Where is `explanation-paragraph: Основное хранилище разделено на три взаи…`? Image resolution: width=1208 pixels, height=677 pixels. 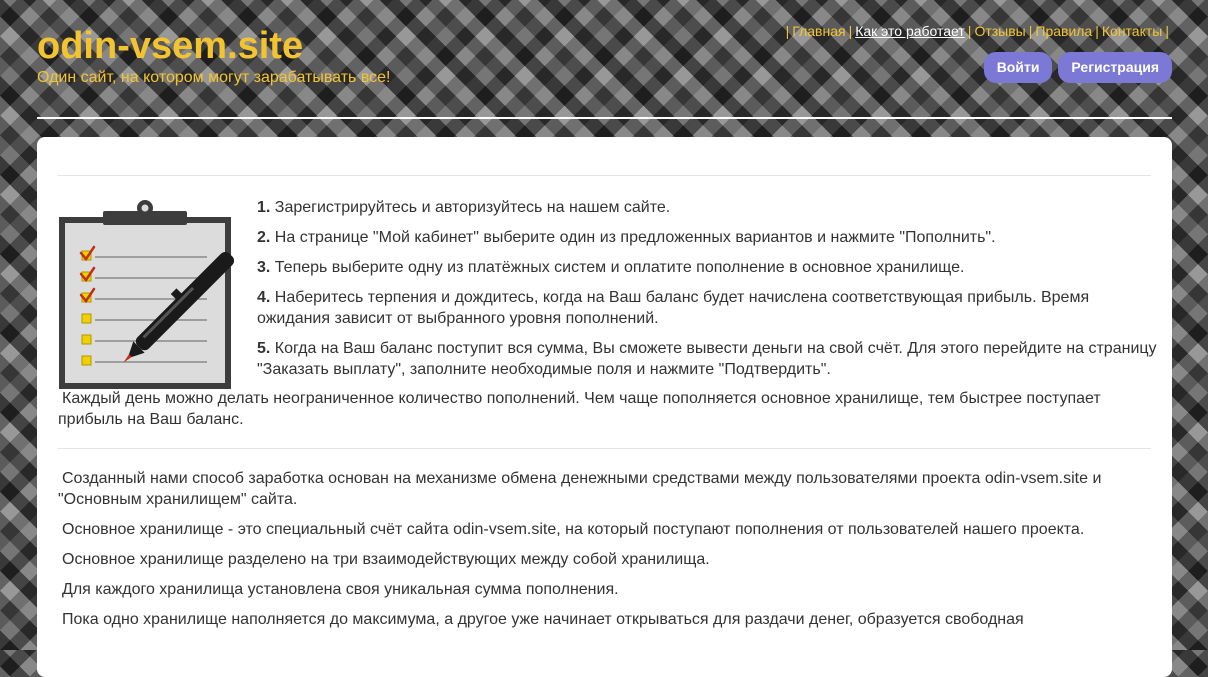 explanation-paragraph: Основное хранилище разделено на три взаи… is located at coordinates (386, 559).